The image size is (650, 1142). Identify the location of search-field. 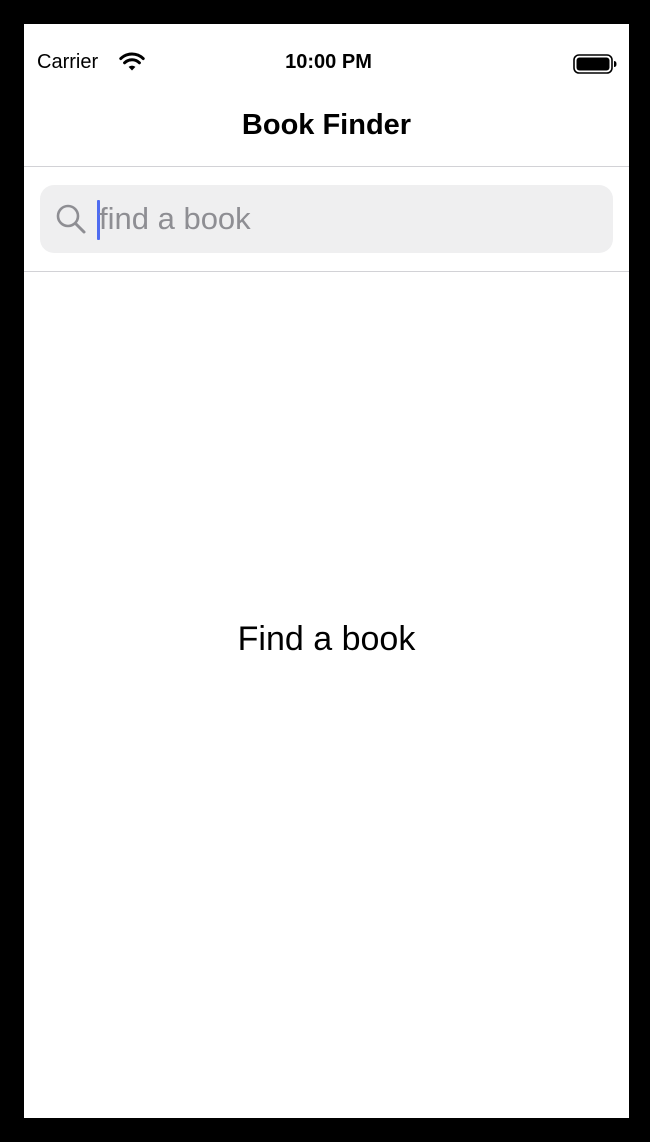
(326, 219).